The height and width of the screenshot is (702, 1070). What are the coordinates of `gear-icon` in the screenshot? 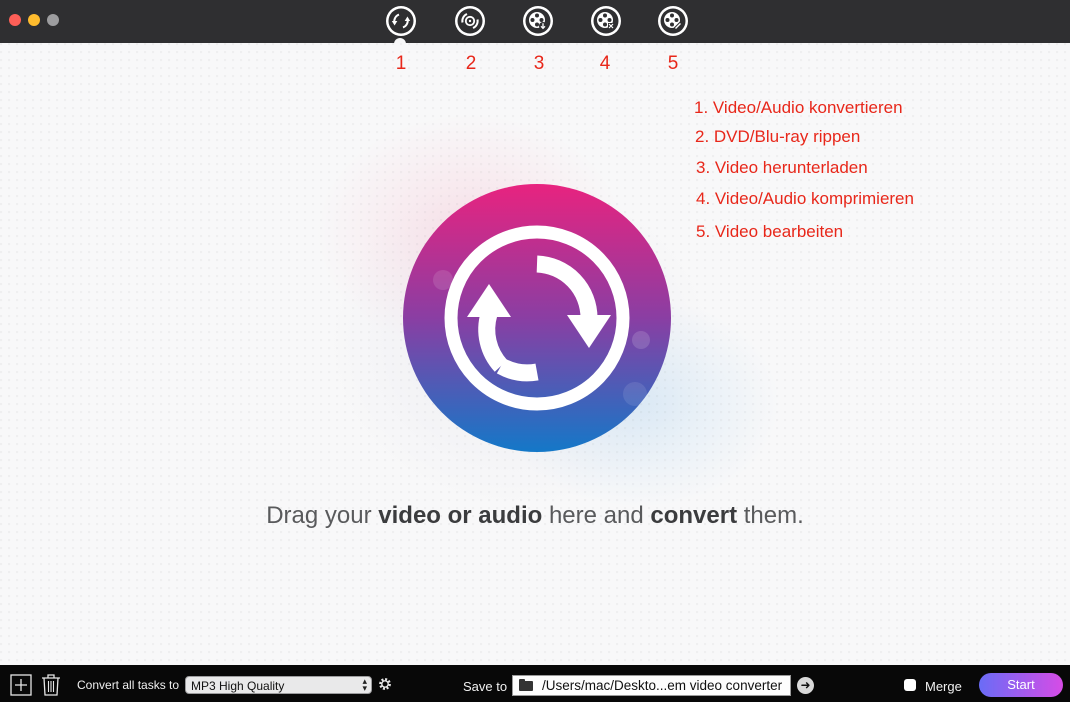 It's located at (385, 684).